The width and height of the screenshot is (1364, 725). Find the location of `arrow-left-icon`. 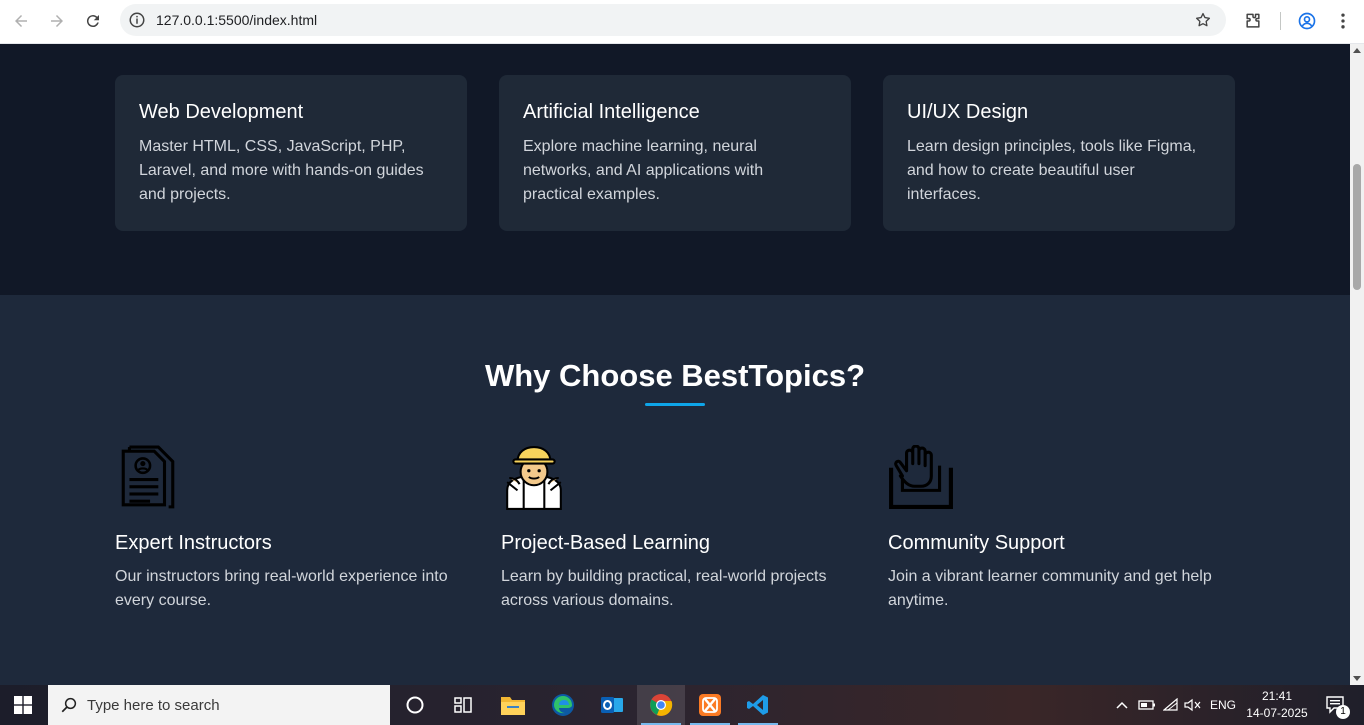

arrow-left-icon is located at coordinates (21, 21).